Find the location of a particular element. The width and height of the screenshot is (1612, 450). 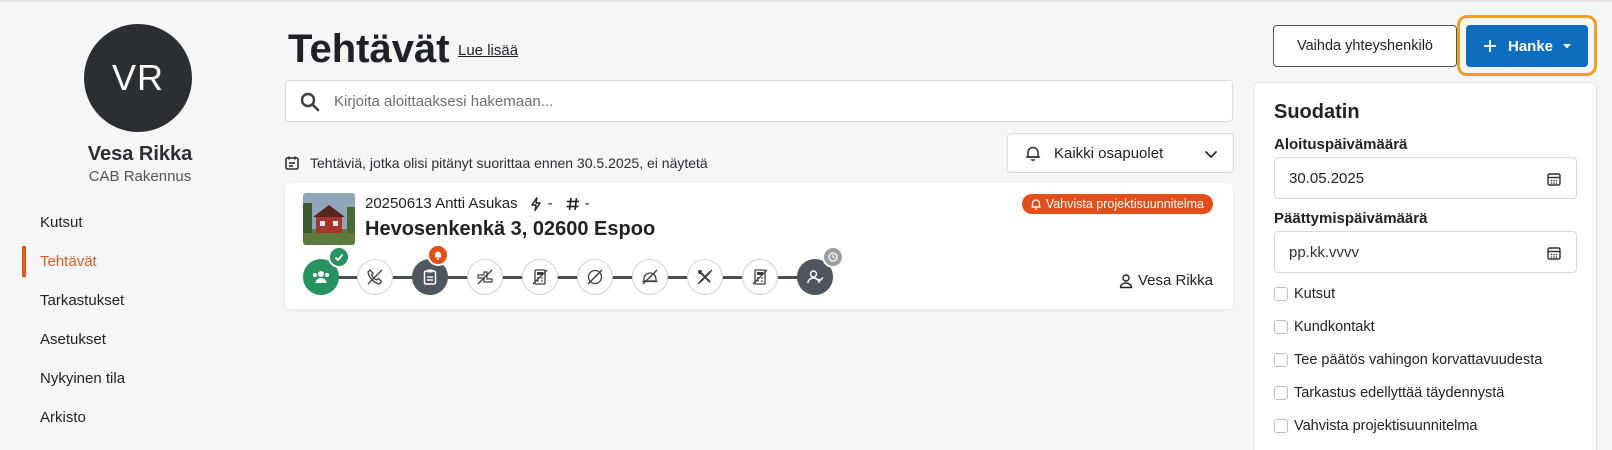

task-progress-steps is located at coordinates (583, 270).